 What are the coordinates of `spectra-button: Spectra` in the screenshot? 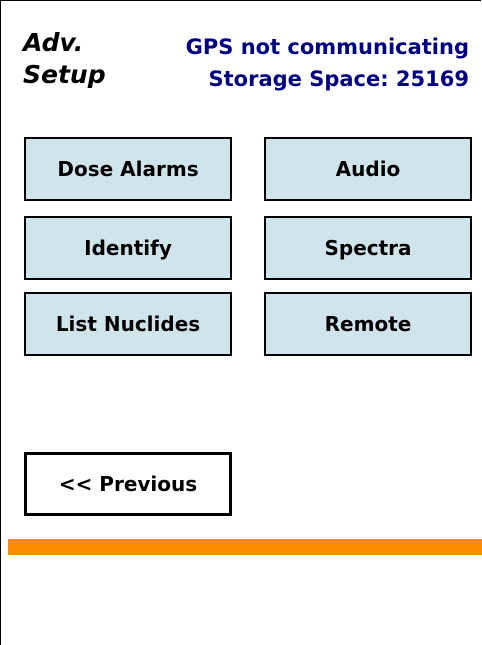 It's located at (368, 248).